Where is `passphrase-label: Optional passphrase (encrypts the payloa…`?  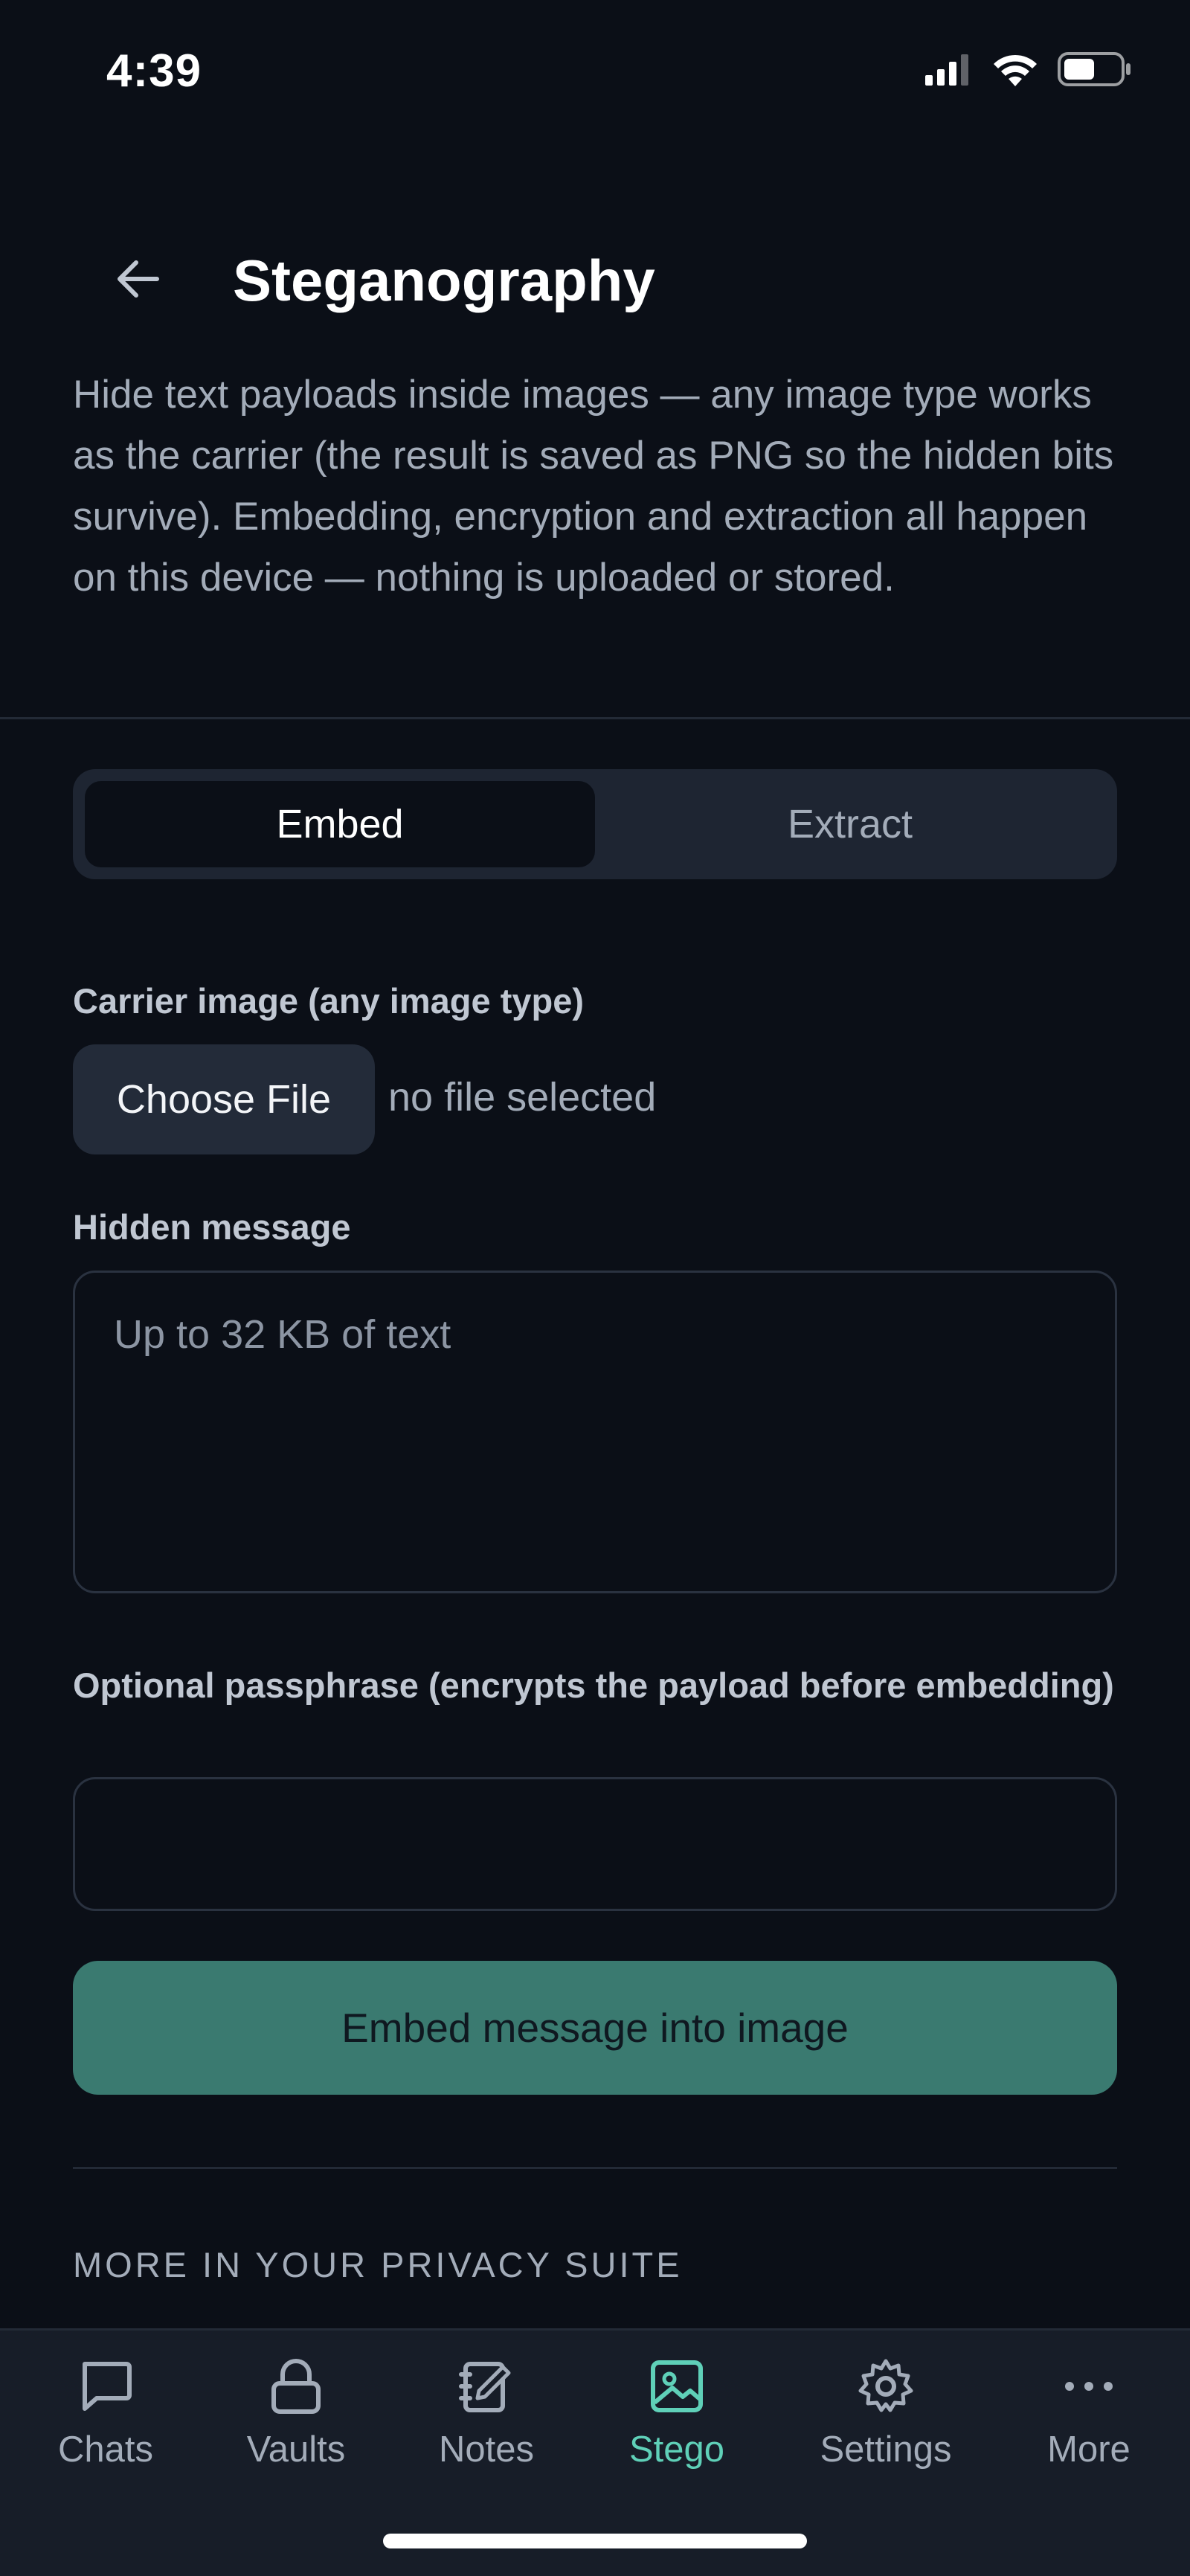
passphrase-label: Optional passphrase (encrypts the payloa… is located at coordinates (594, 1685).